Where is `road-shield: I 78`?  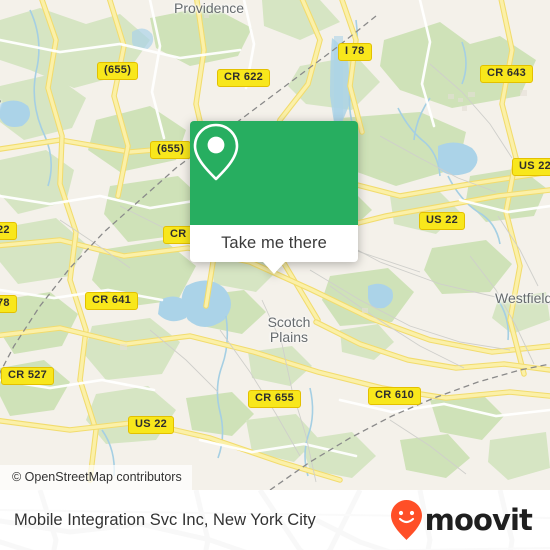
road-shield: I 78 is located at coordinates (355, 52).